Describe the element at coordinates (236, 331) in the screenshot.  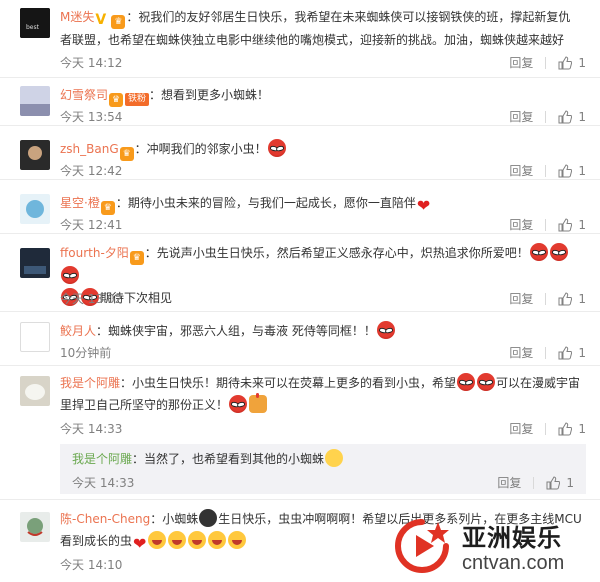
I see `comment-text: ：蜘蛛侠宇宙，邪恶六人组，与毒液 死侍等同框！！` at that location.